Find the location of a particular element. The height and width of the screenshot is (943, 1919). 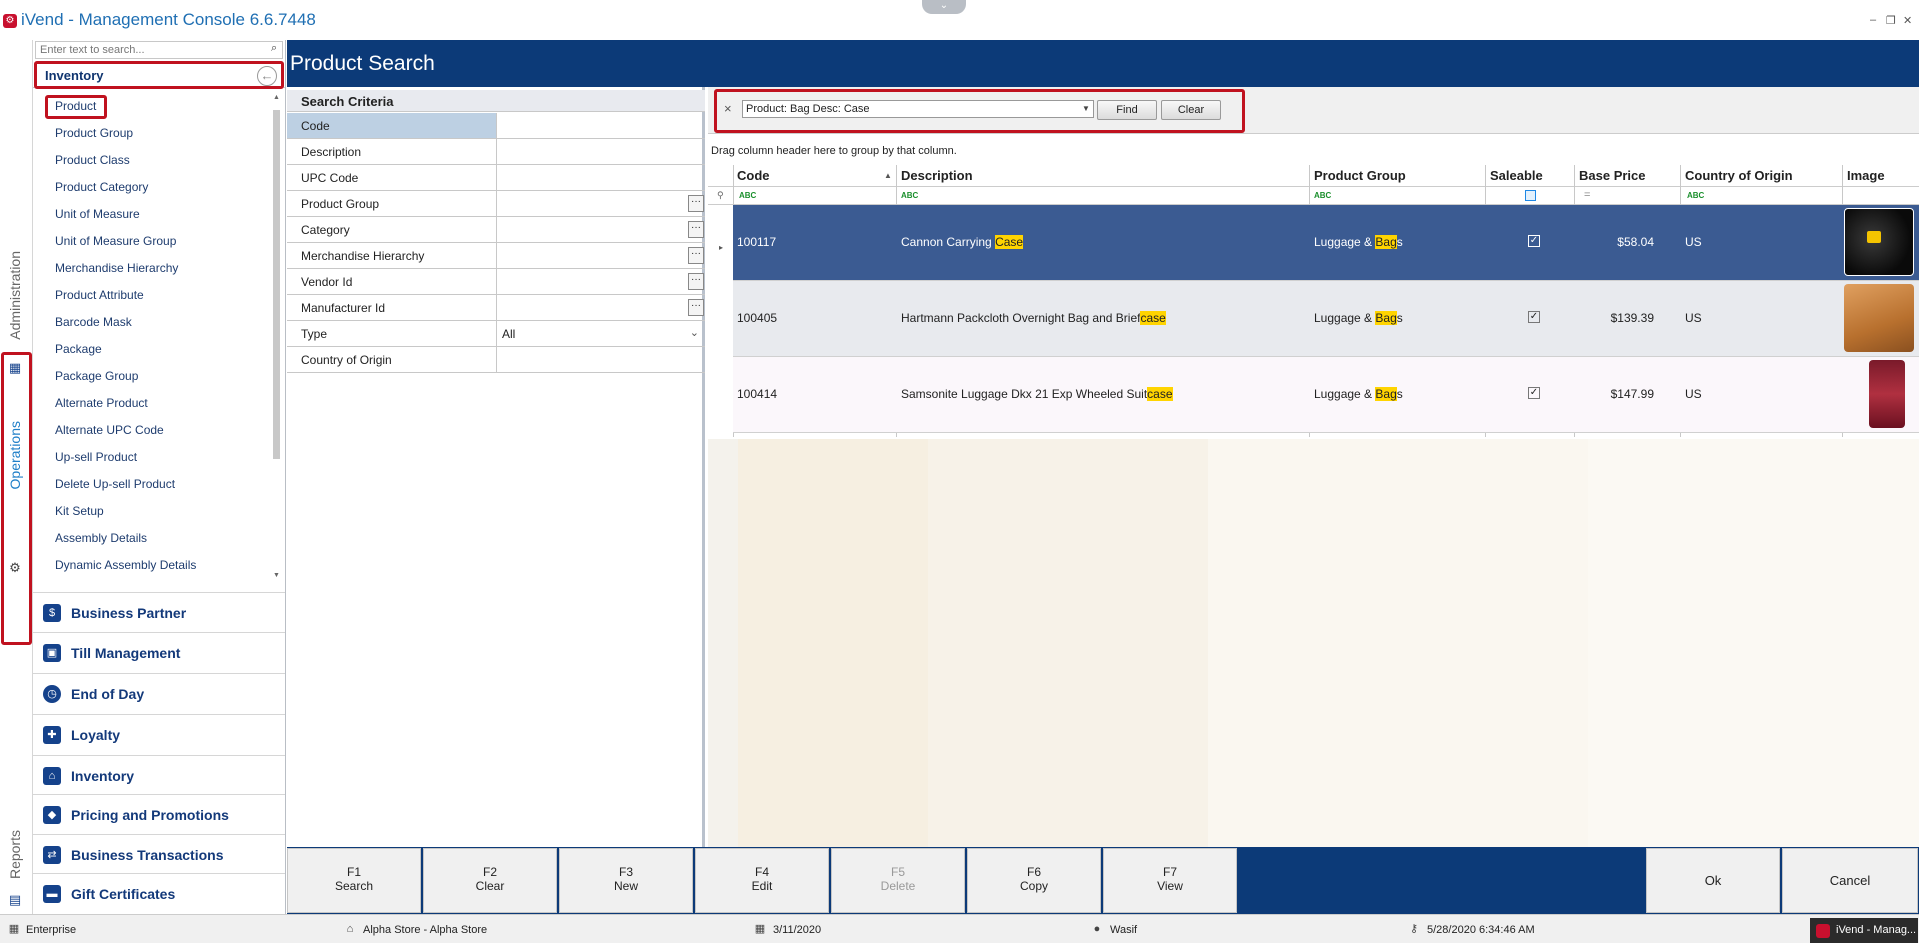

nav-item-alternate-upc: Alternate UPC Code is located at coordinates (109, 430).